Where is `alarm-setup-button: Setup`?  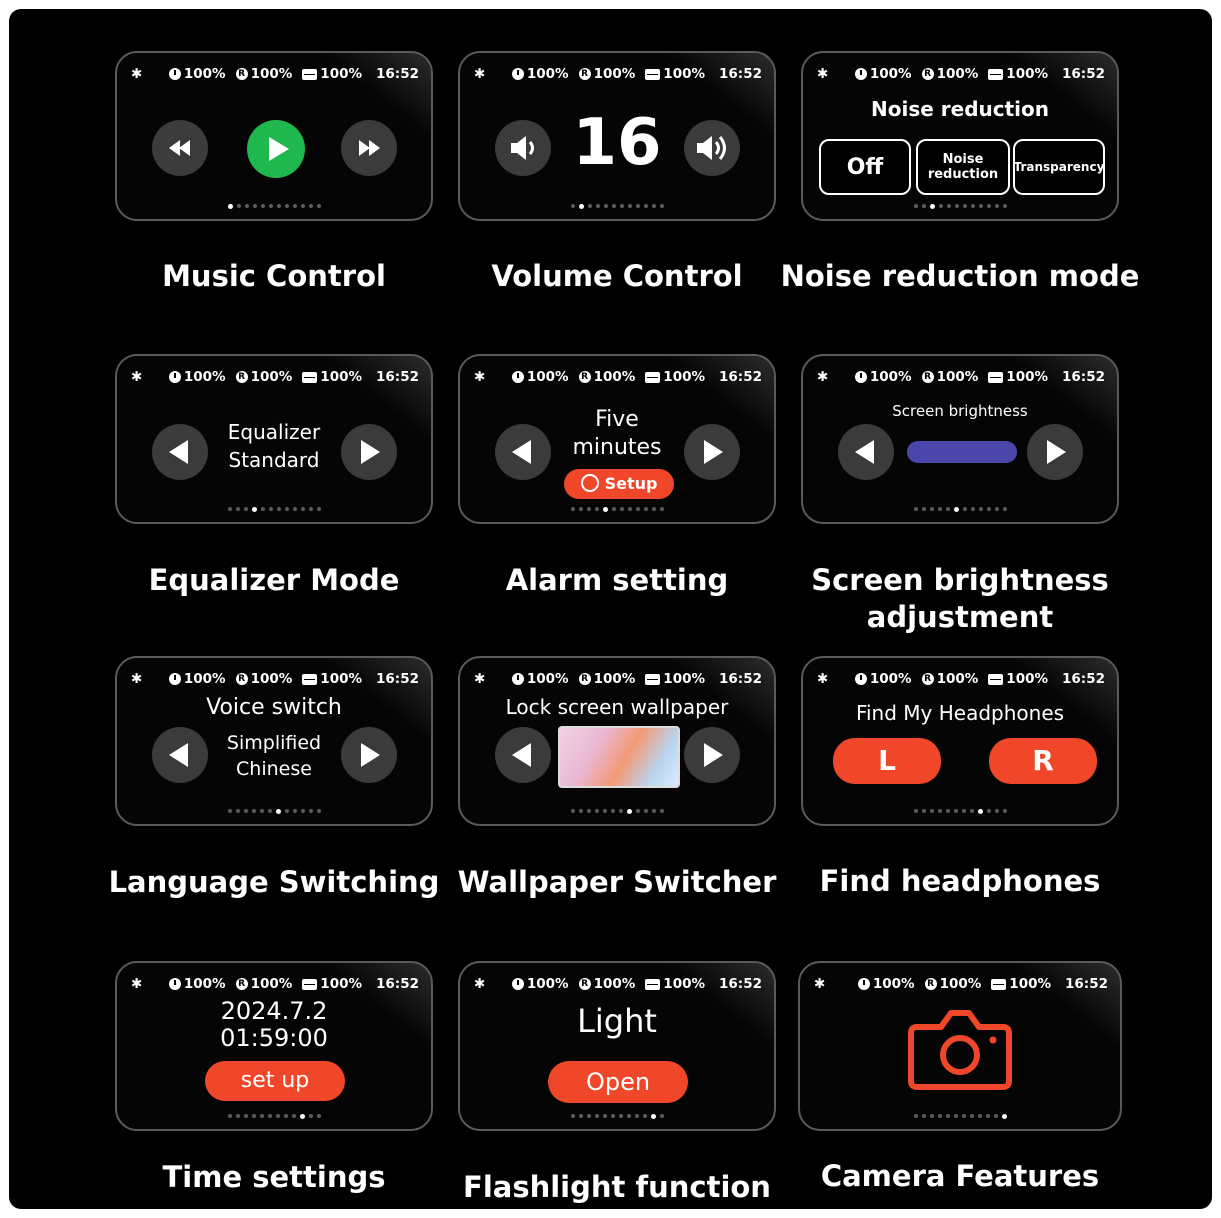 alarm-setup-button: Setup is located at coordinates (619, 484).